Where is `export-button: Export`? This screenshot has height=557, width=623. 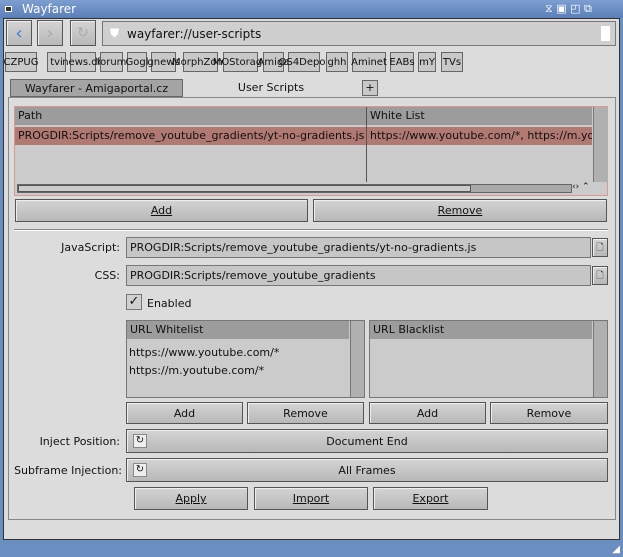 export-button: Export is located at coordinates (430, 498).